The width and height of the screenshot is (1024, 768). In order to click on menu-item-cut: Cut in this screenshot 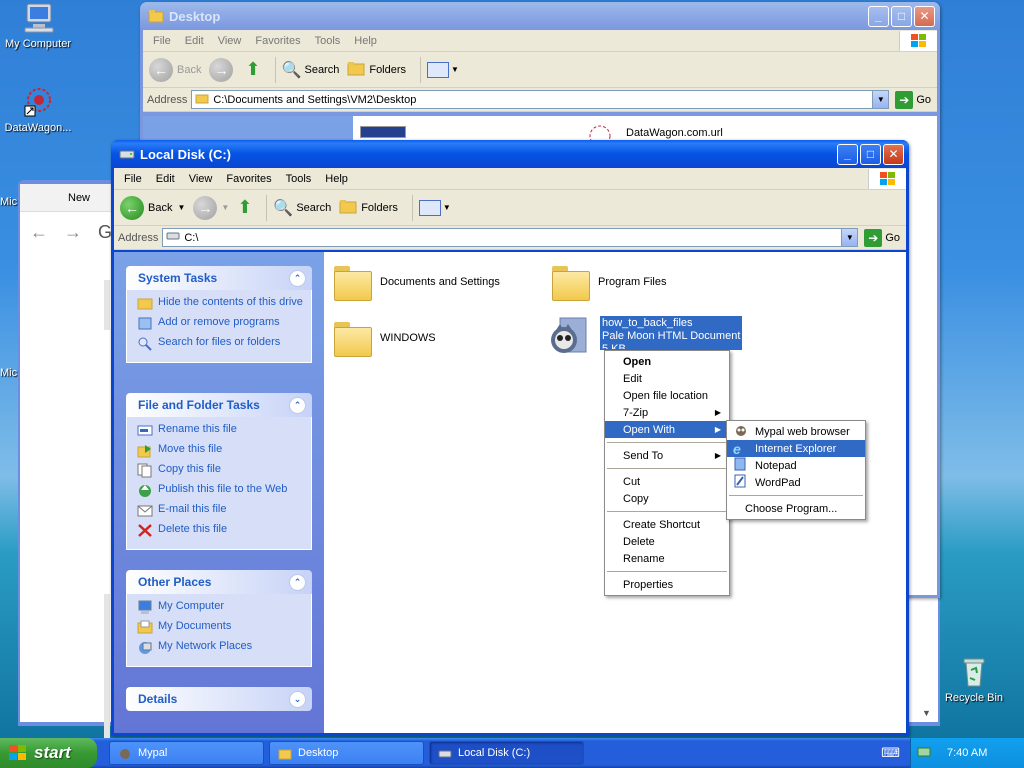, I will do `click(667, 481)`.